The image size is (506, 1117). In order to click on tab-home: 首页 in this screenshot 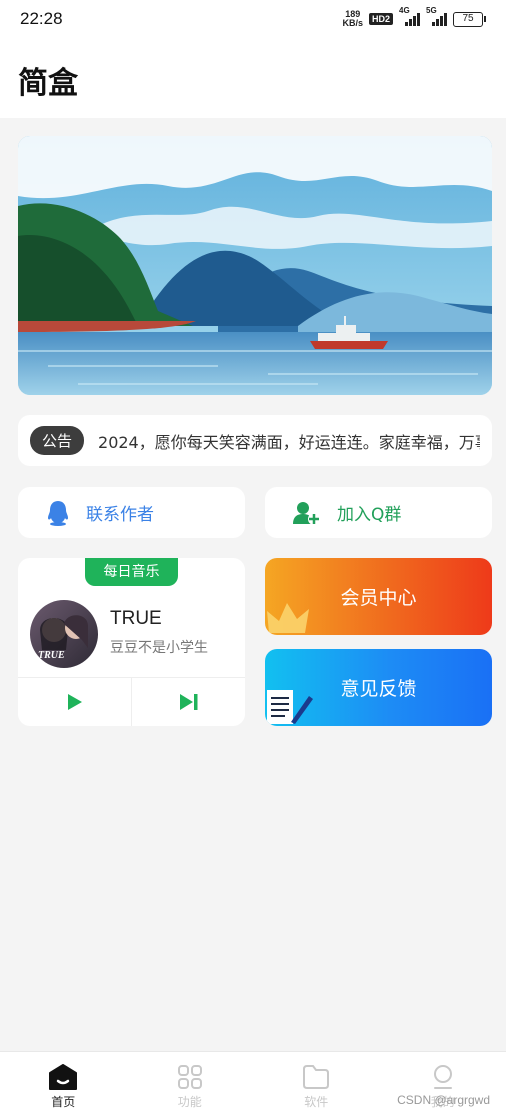, I will do `click(63, 1084)`.